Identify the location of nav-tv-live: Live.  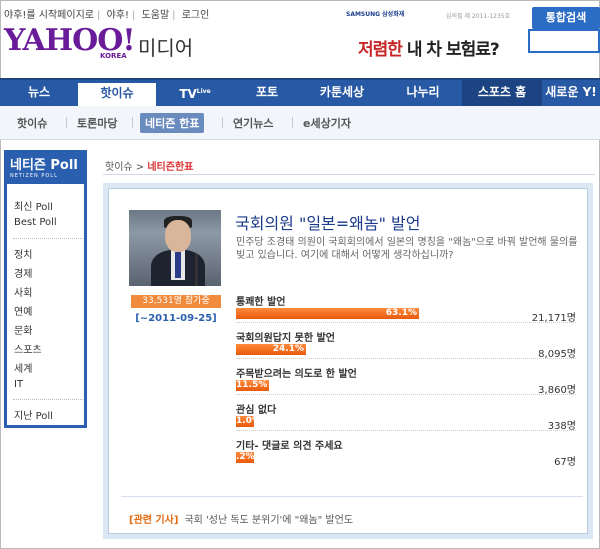
(203, 91).